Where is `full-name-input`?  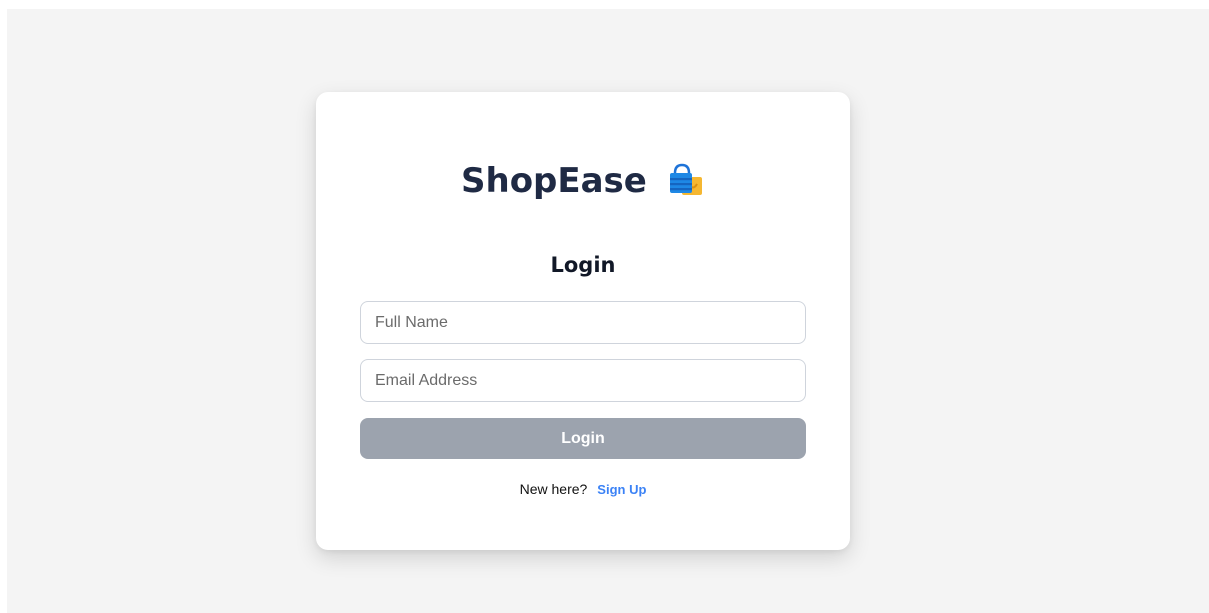 full-name-input is located at coordinates (583, 322).